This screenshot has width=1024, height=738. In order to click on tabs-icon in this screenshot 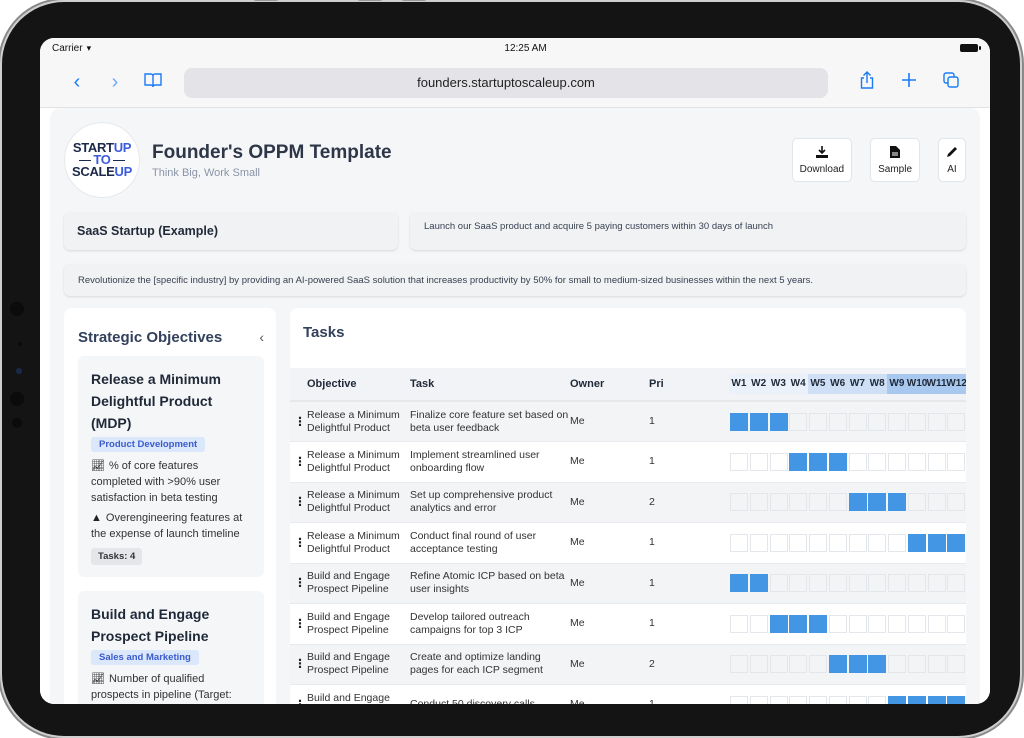, I will do `click(951, 82)`.